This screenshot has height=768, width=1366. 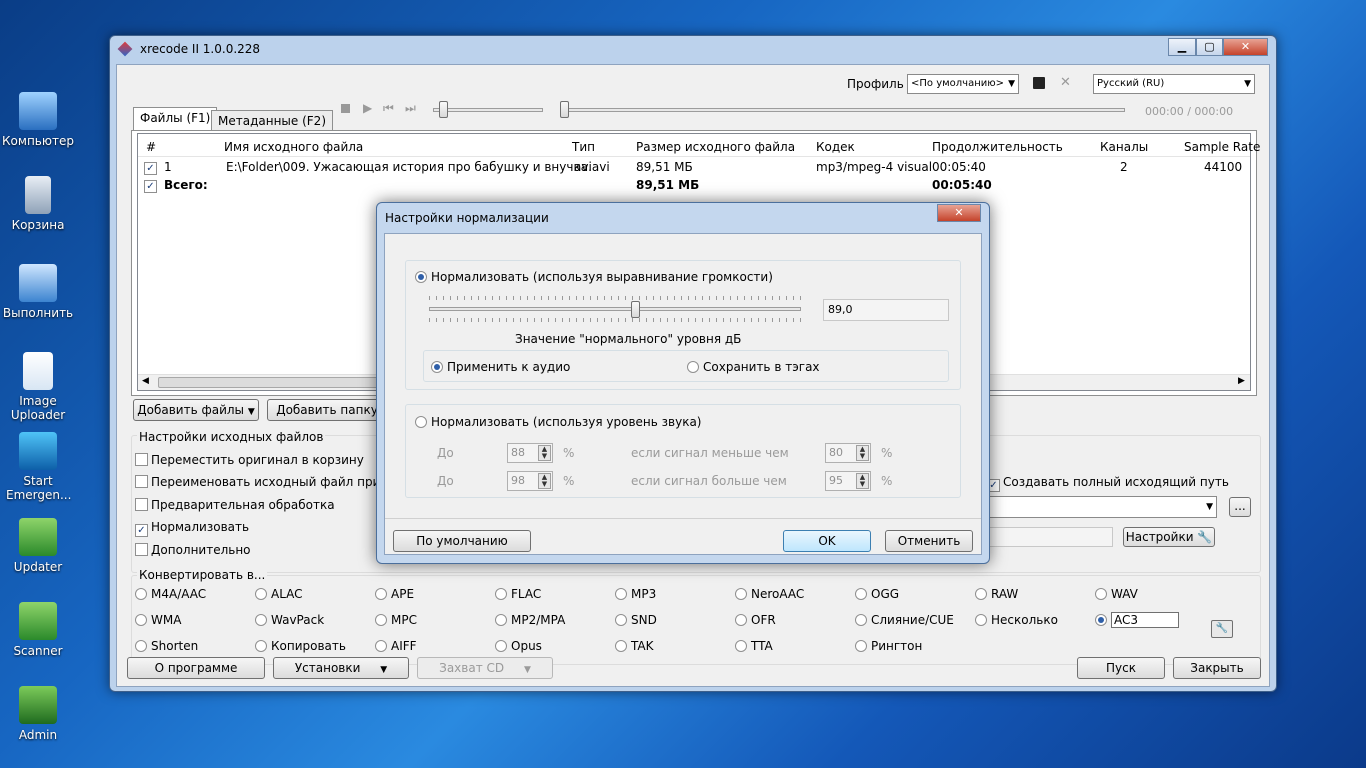 I want to click on opt-rename: Переименовать исходный файл при заме, so click(x=258, y=482).